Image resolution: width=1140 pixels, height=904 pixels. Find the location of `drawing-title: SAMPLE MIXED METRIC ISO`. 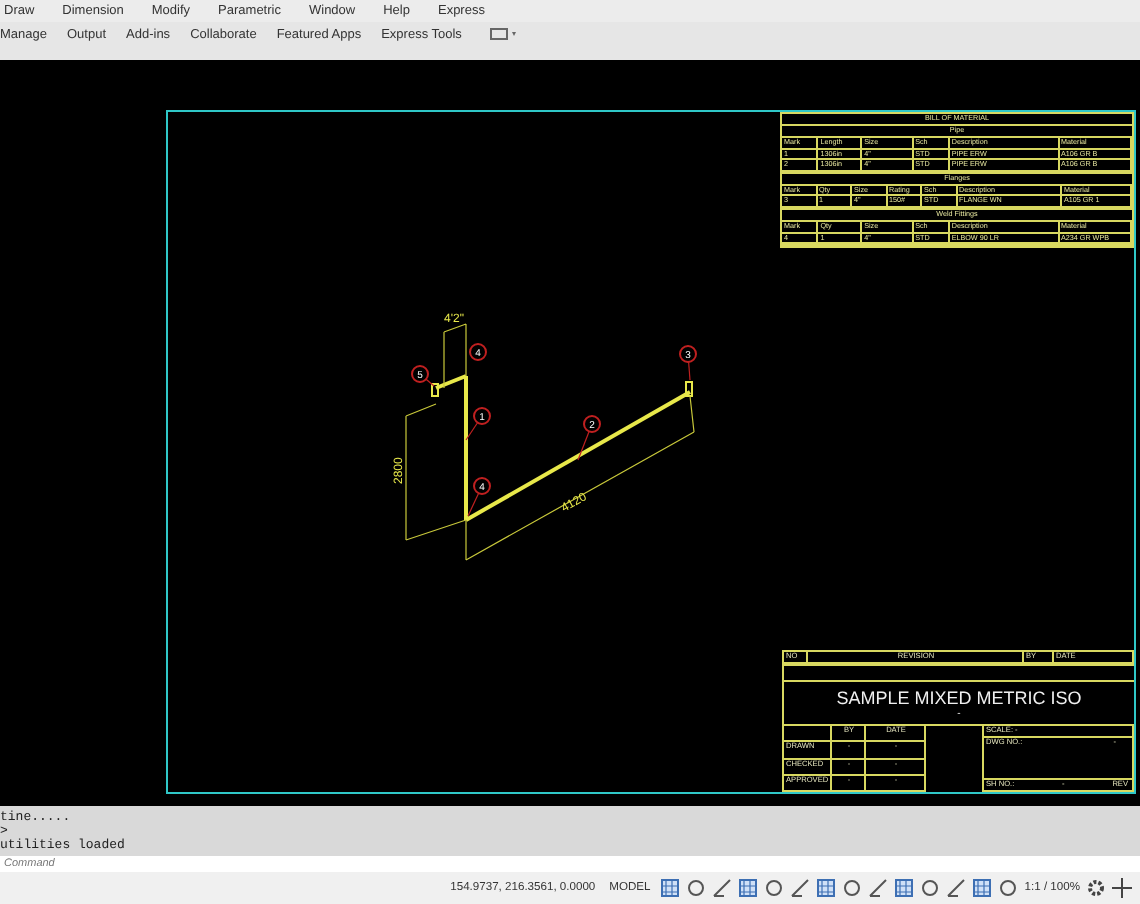

drawing-title: SAMPLE MIXED METRIC ISO is located at coordinates (959, 697).